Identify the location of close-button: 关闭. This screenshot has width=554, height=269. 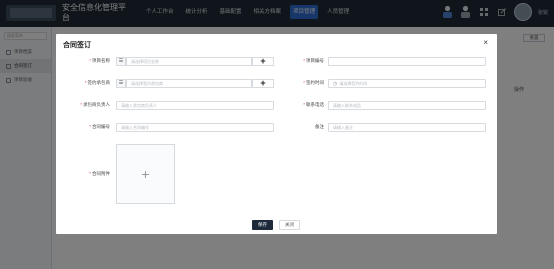
(289, 225).